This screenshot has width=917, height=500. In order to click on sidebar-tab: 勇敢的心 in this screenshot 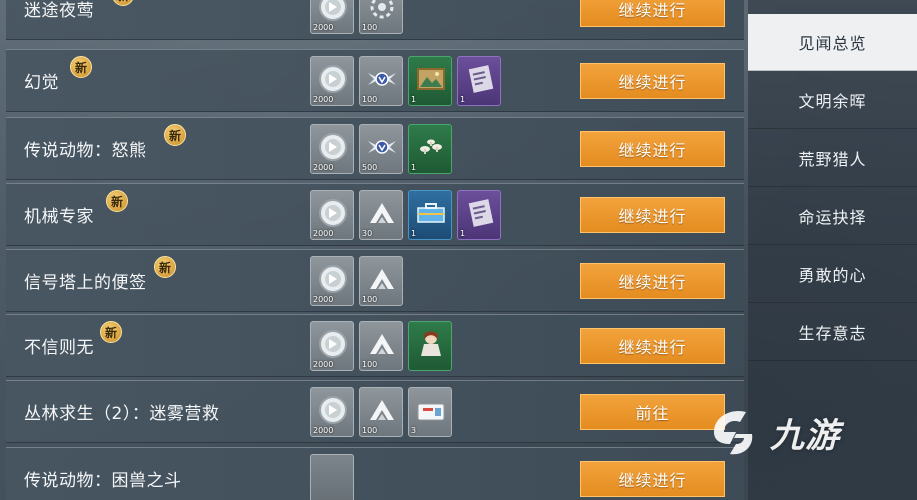, I will do `click(832, 274)`.